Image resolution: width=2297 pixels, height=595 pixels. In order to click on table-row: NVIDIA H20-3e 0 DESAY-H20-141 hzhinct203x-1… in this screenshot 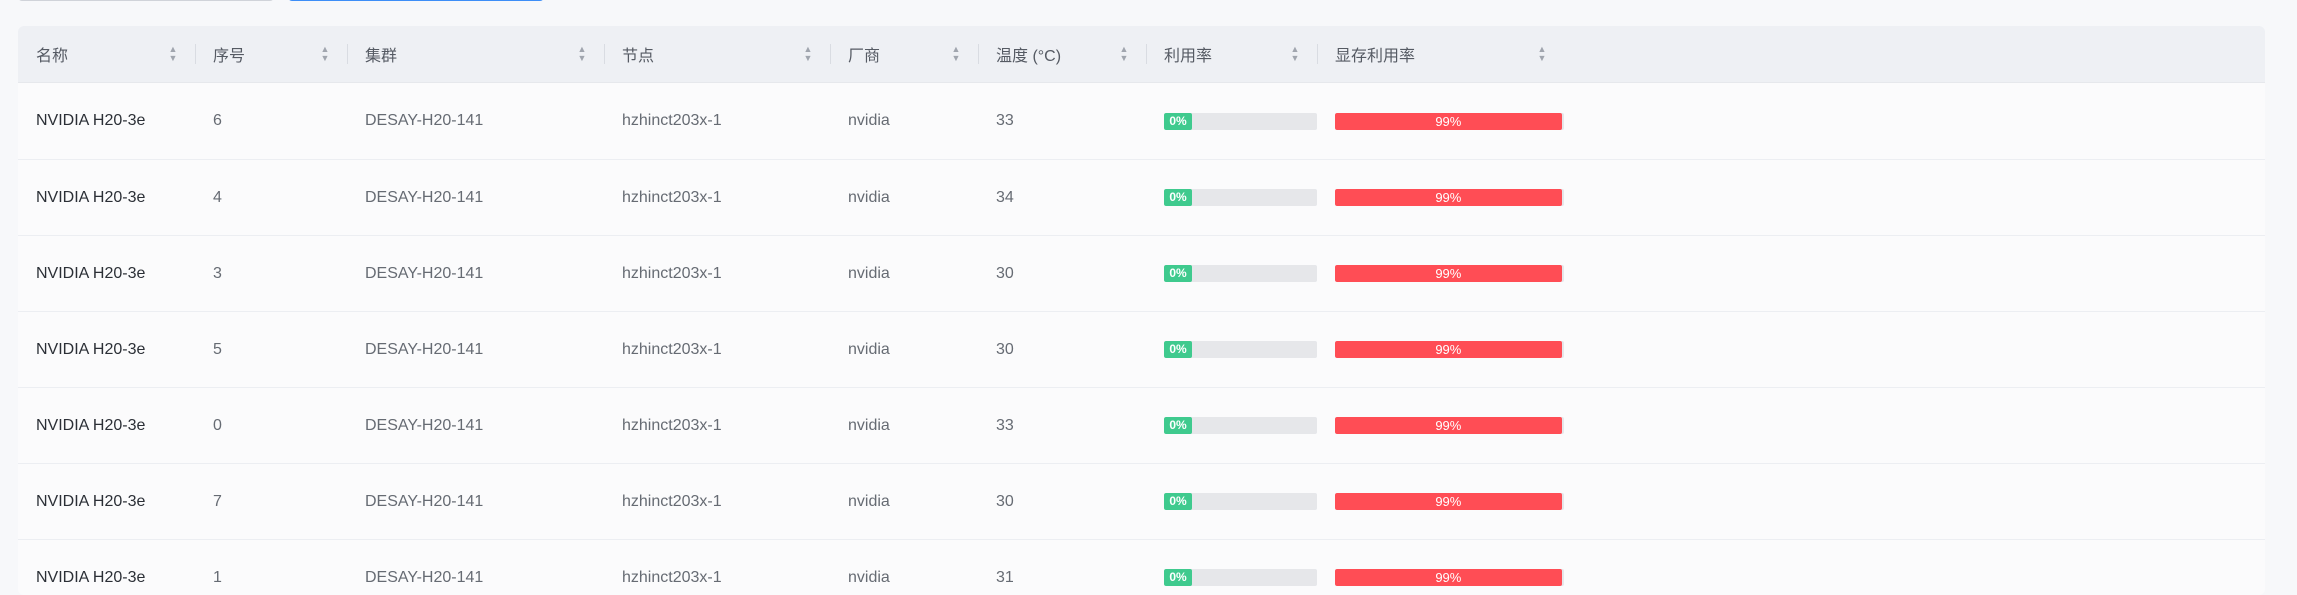, I will do `click(1141, 426)`.